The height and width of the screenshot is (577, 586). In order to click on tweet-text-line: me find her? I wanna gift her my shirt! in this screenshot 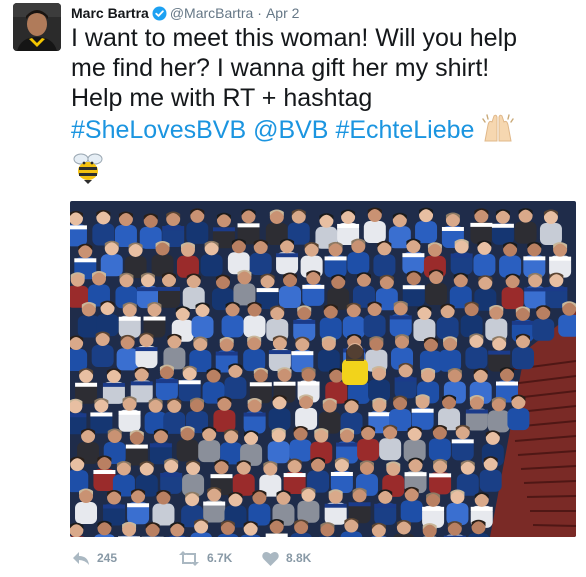, I will do `click(280, 68)`.